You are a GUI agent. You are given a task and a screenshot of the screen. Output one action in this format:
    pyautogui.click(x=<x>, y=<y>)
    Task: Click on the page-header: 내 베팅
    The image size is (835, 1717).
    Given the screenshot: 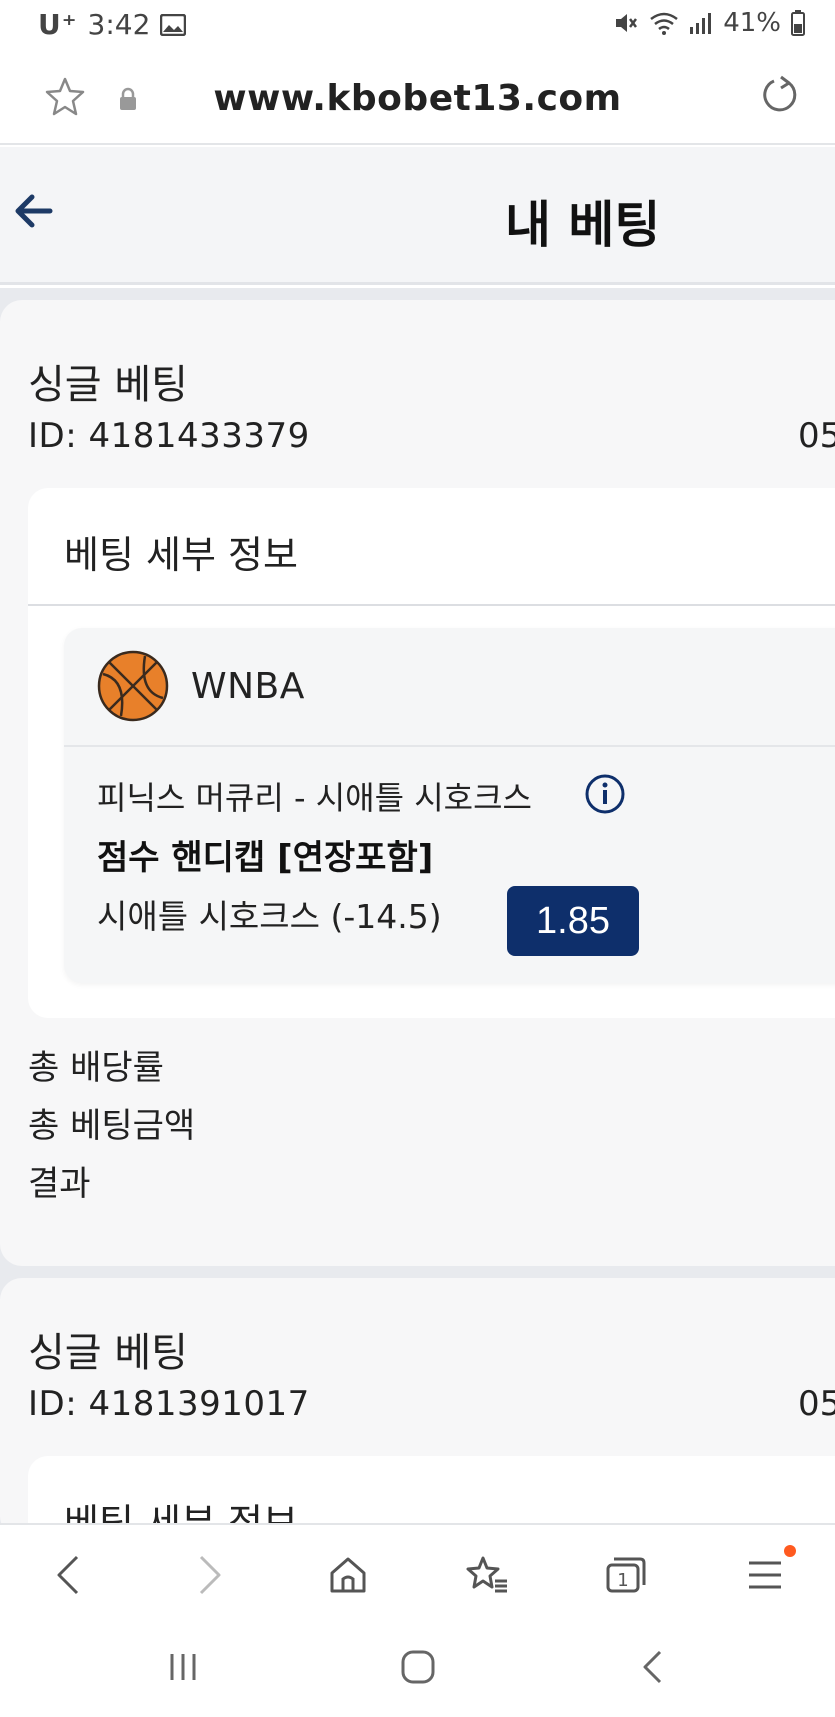 What is the action you would take?
    pyautogui.click(x=417, y=216)
    